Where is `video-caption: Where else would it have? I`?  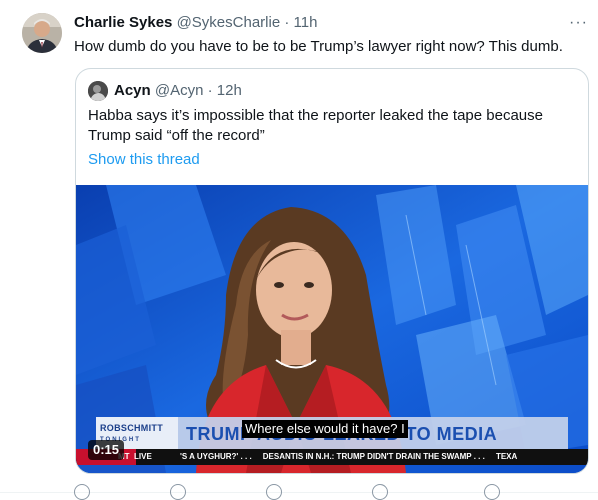 video-caption: Where else would it have? I is located at coordinates (325, 429).